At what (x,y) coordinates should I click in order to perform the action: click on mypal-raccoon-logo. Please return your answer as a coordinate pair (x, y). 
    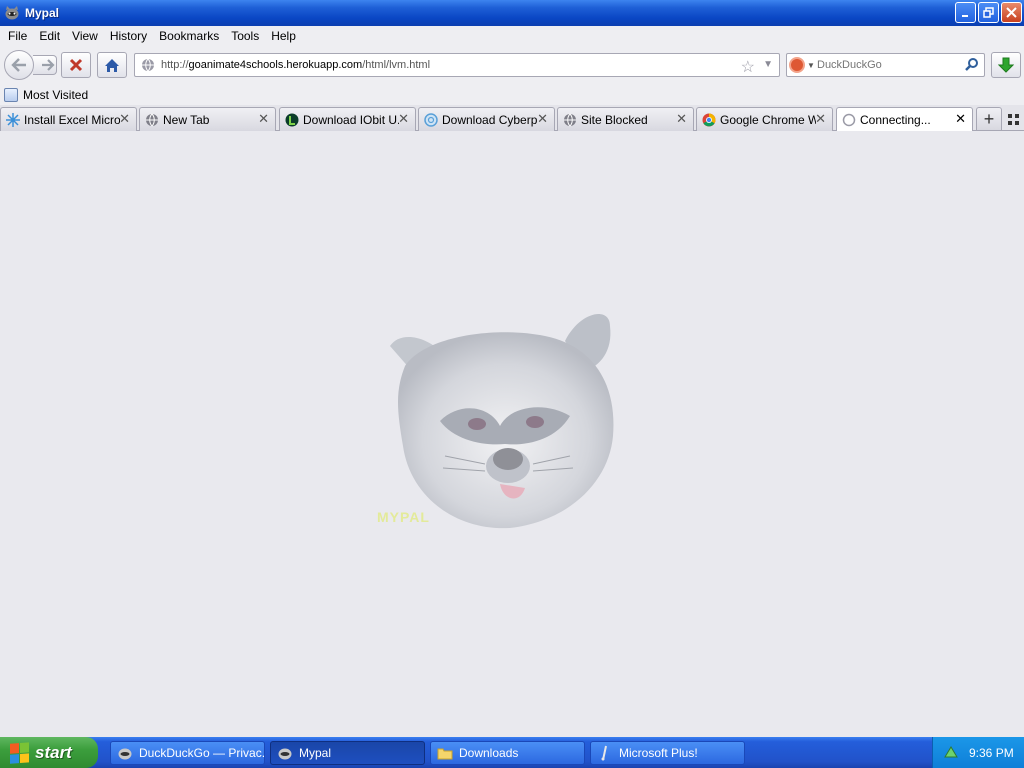
    Looking at the image, I should click on (502, 421).